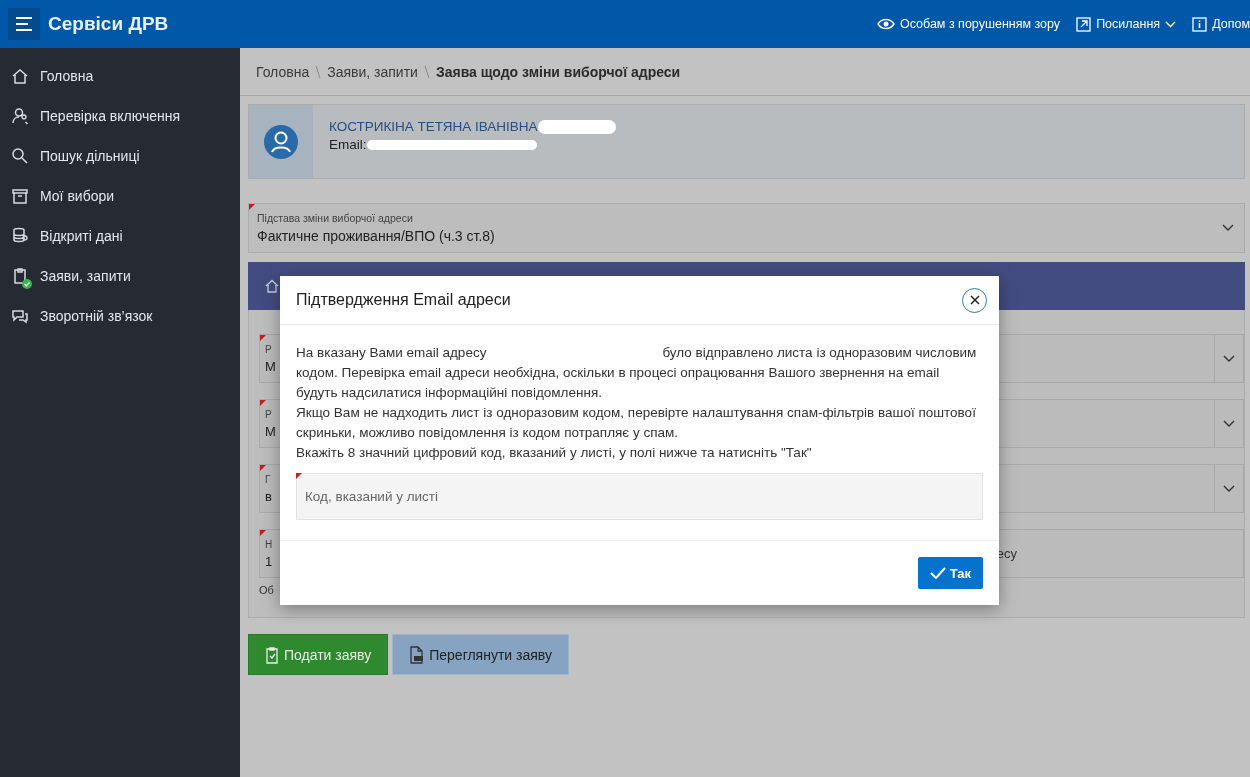 The height and width of the screenshot is (777, 1250). I want to click on sidebar-item: Головна, so click(120, 76).